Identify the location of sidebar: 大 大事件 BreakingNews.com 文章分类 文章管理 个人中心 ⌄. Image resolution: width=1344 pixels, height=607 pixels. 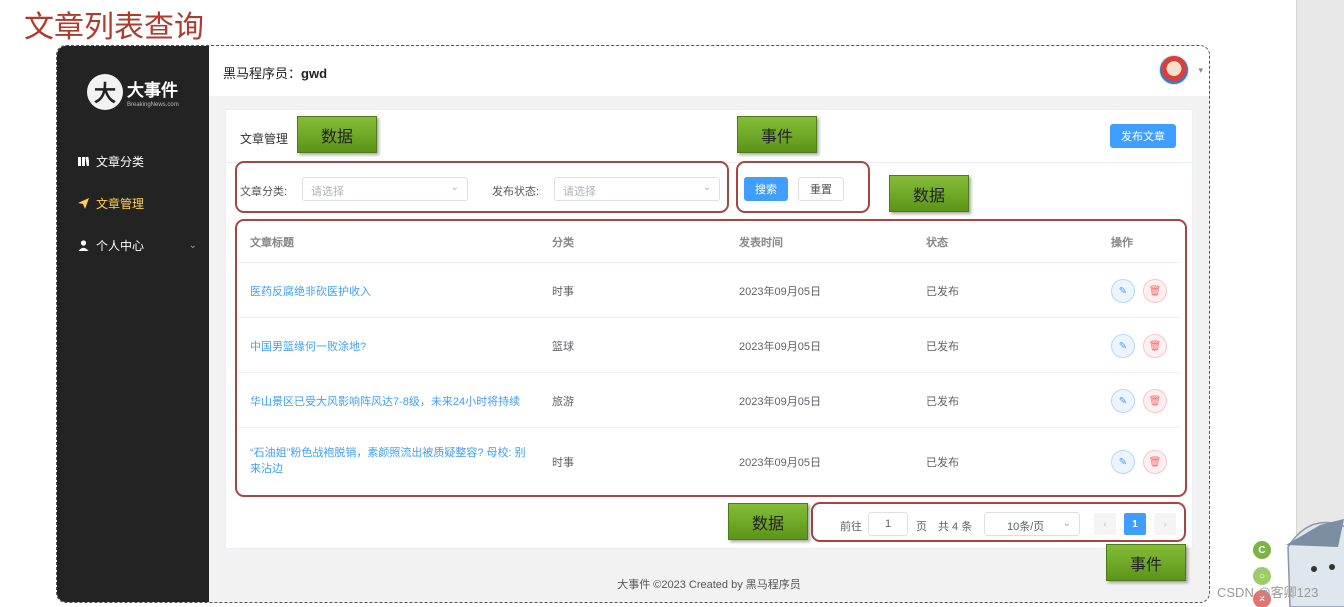
(133, 324).